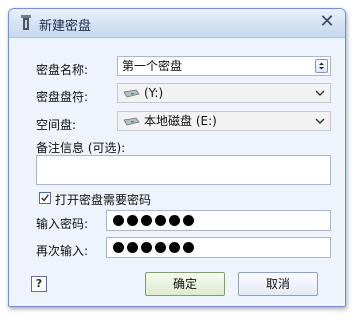 This screenshot has width=357, height=320. Describe the element at coordinates (152, 66) in the screenshot. I see `disk-name-value: 第一个密盘` at that location.